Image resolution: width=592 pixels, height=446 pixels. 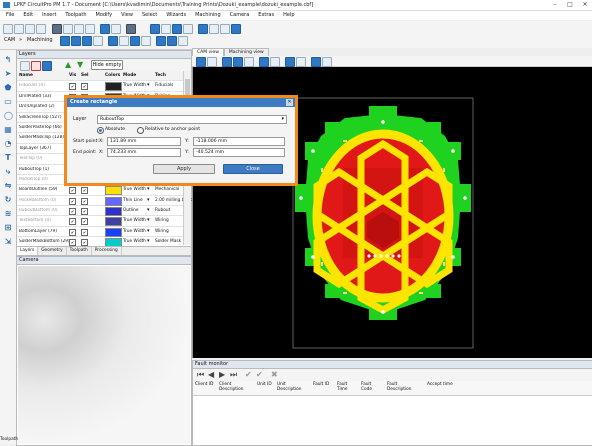 What do you see at coordinates (211, 374) in the screenshot?
I see `prev-fault-icon: ◀` at bounding box center [211, 374].